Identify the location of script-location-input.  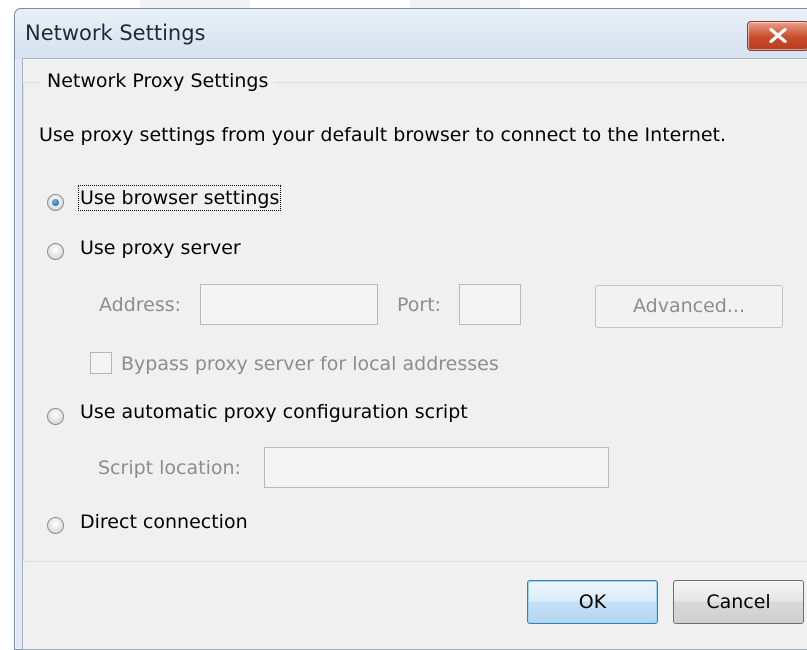
(436, 467).